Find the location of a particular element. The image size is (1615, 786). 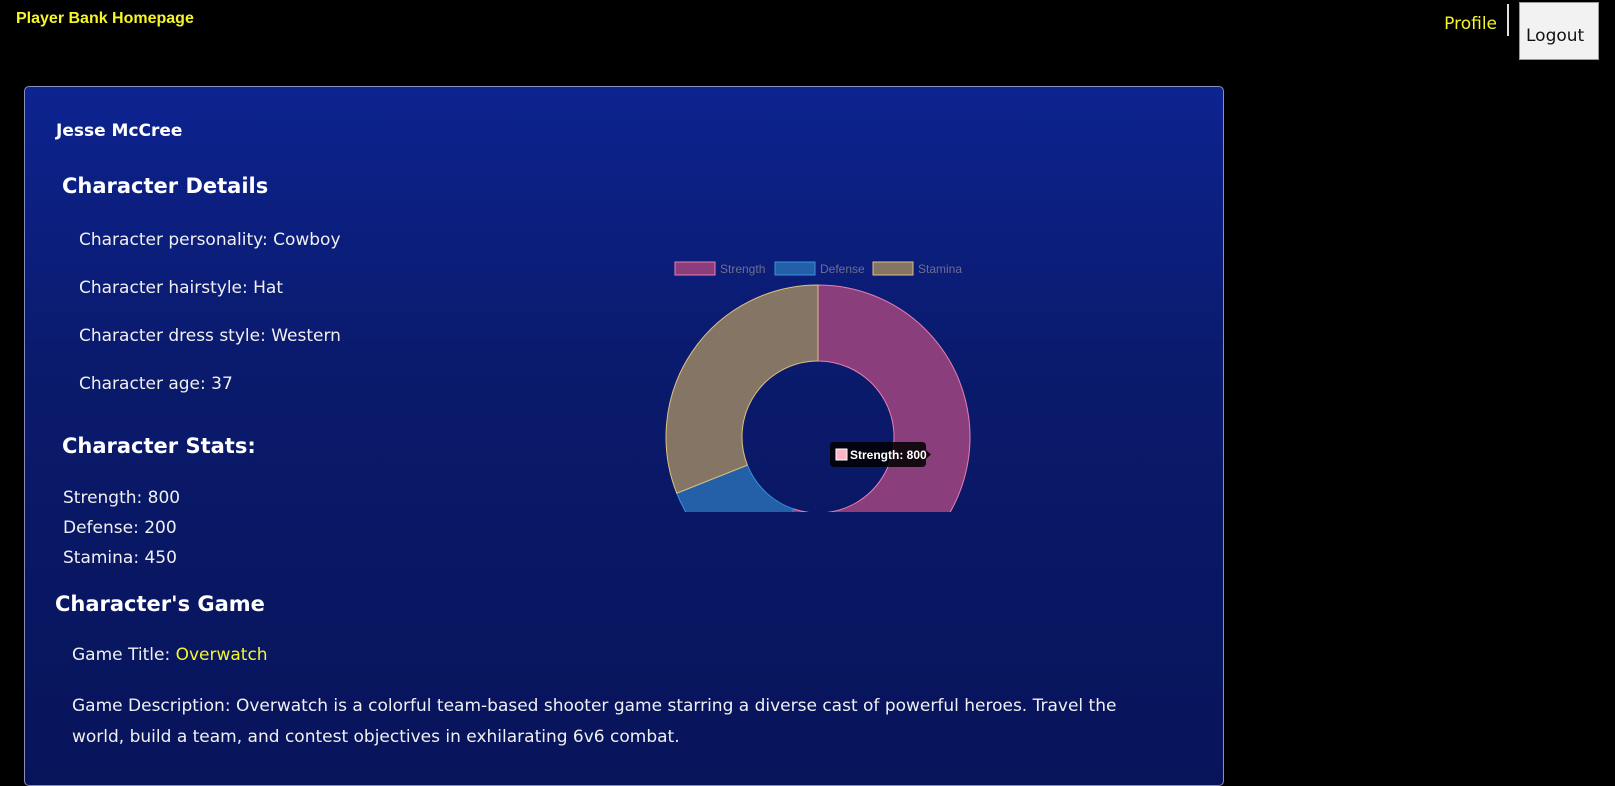

stats-doughnut-chart: Strength Defense Stamina Strength: 800 is located at coordinates (825, 342).